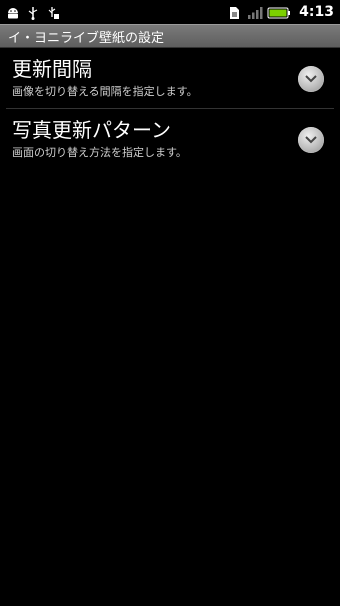  Describe the element at coordinates (13, 12) in the screenshot. I see `android-icon` at that location.